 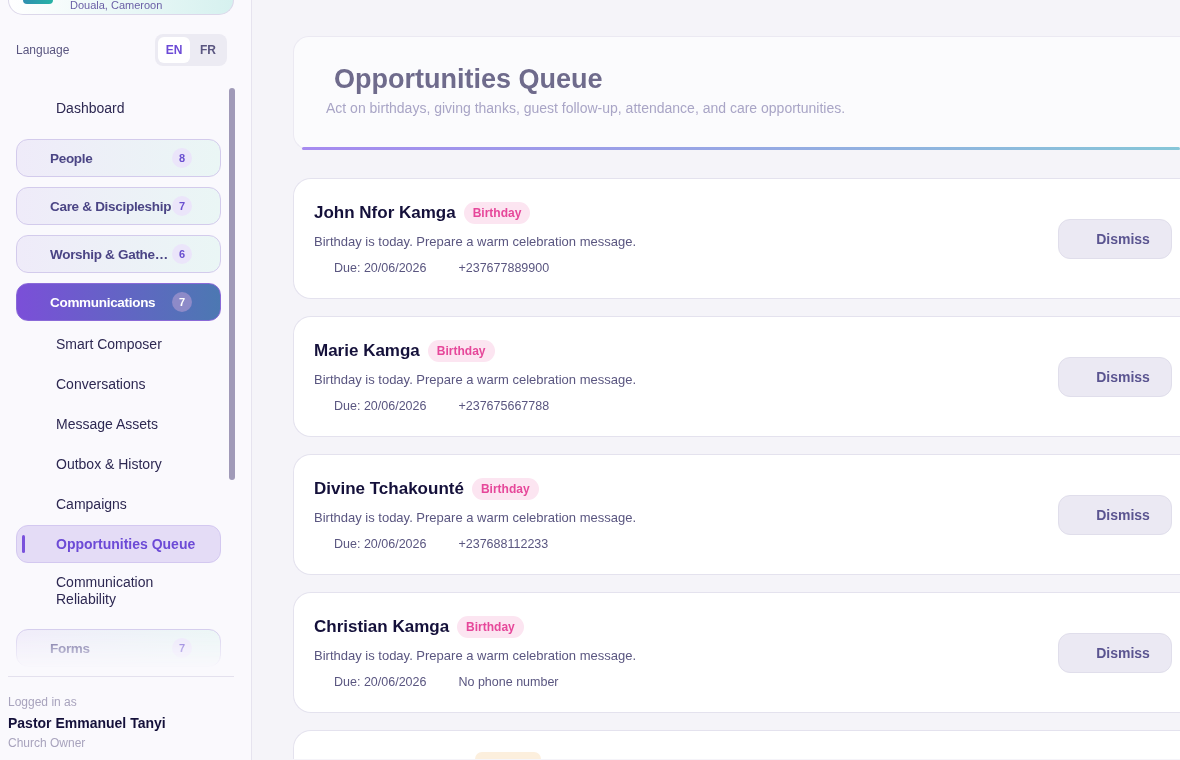 I want to click on count-badge: 8, so click(x=182, y=158).